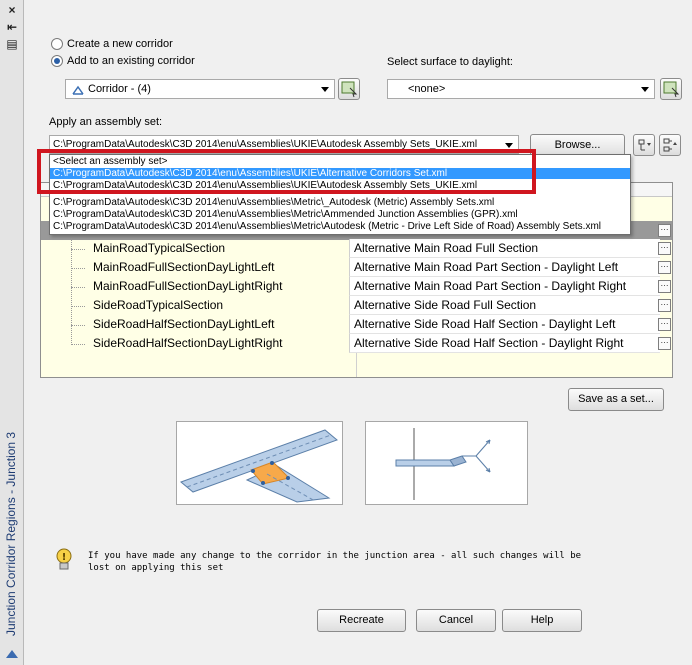 Image resolution: width=692 pixels, height=665 pixels. I want to click on grid-row-value-text: Alternative Side Road Full Section, so click(445, 305).